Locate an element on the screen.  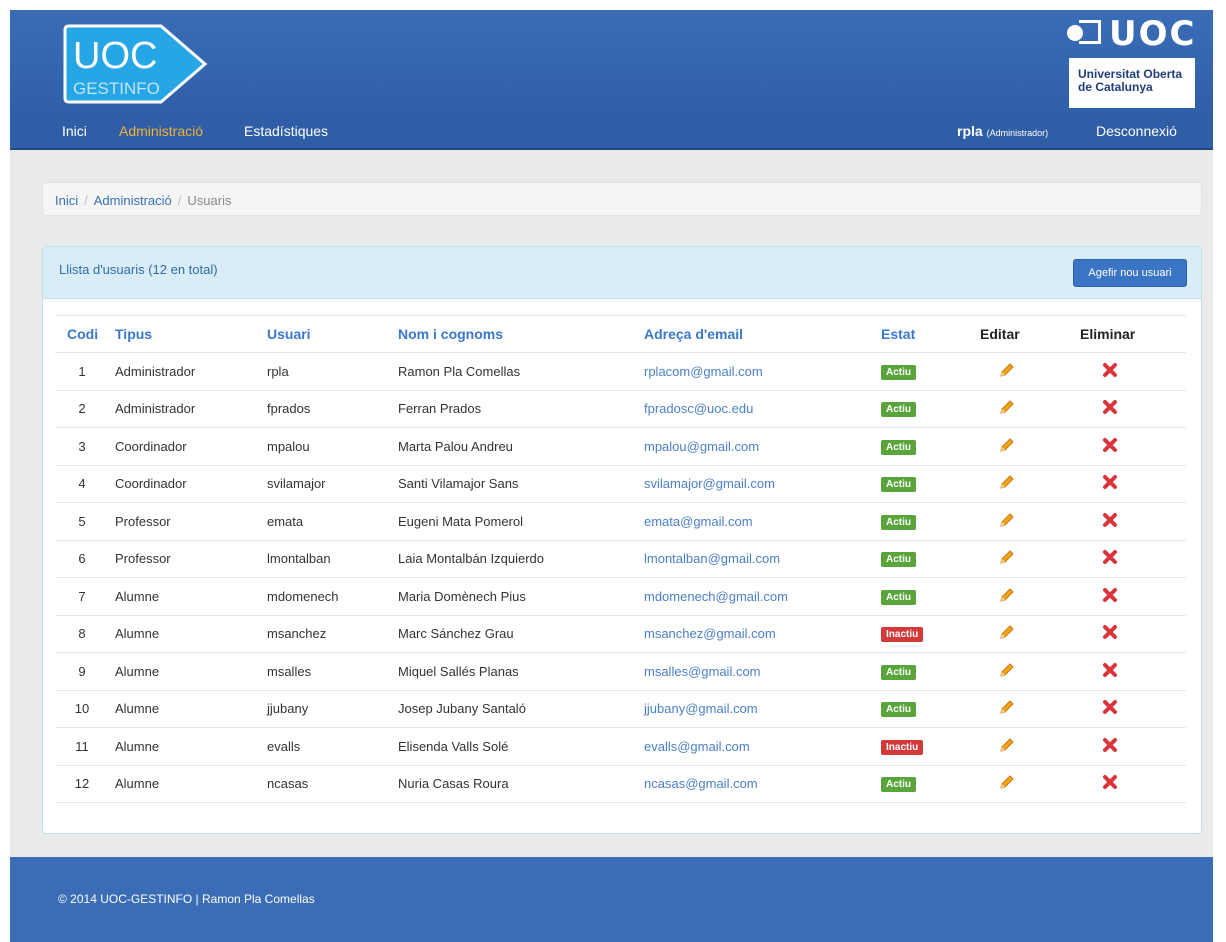
cell-email: fpradosc@uoc.edu is located at coordinates (762, 409).